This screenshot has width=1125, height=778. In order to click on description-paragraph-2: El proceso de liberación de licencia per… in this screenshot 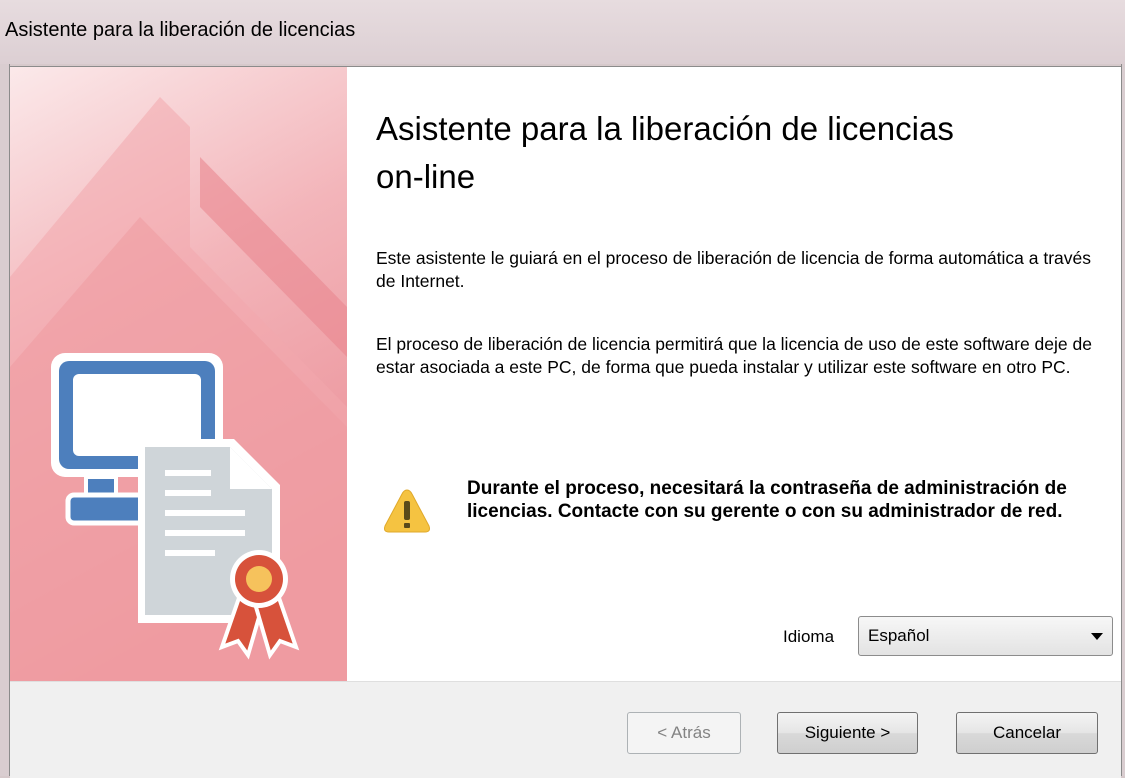, I will do `click(734, 355)`.